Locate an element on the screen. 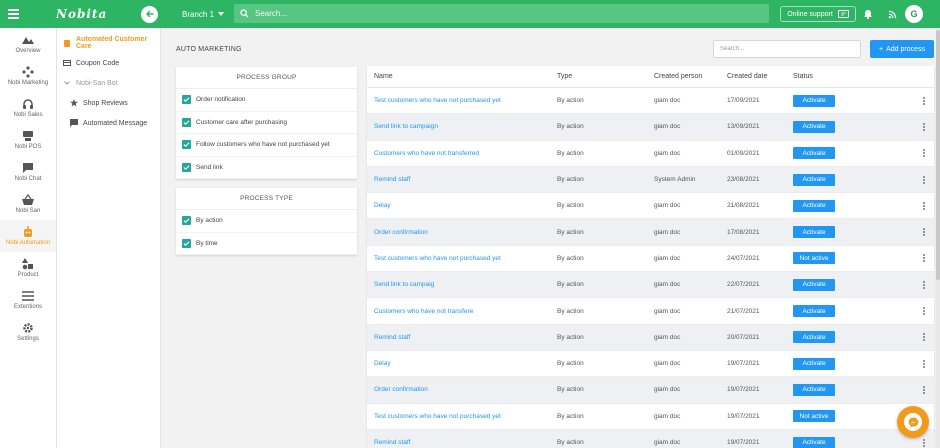  back-button is located at coordinates (149, 14).